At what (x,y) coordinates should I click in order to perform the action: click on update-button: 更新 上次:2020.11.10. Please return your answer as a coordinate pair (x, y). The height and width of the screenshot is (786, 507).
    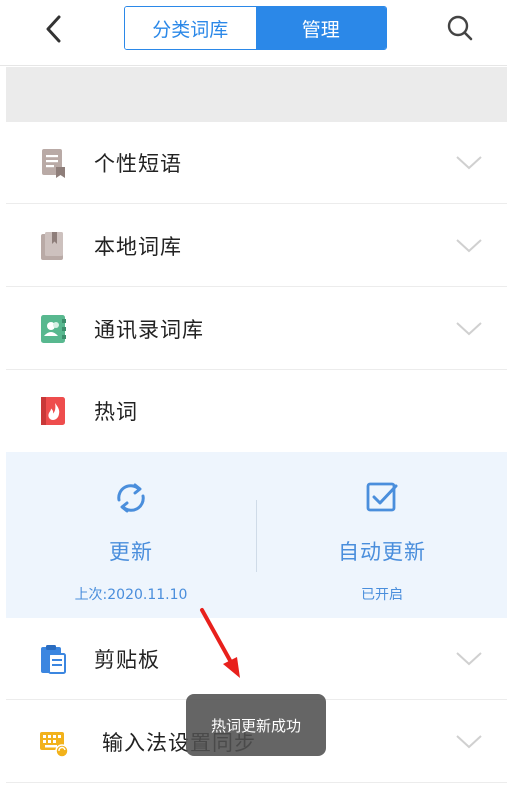
    Looking at the image, I should click on (131, 535).